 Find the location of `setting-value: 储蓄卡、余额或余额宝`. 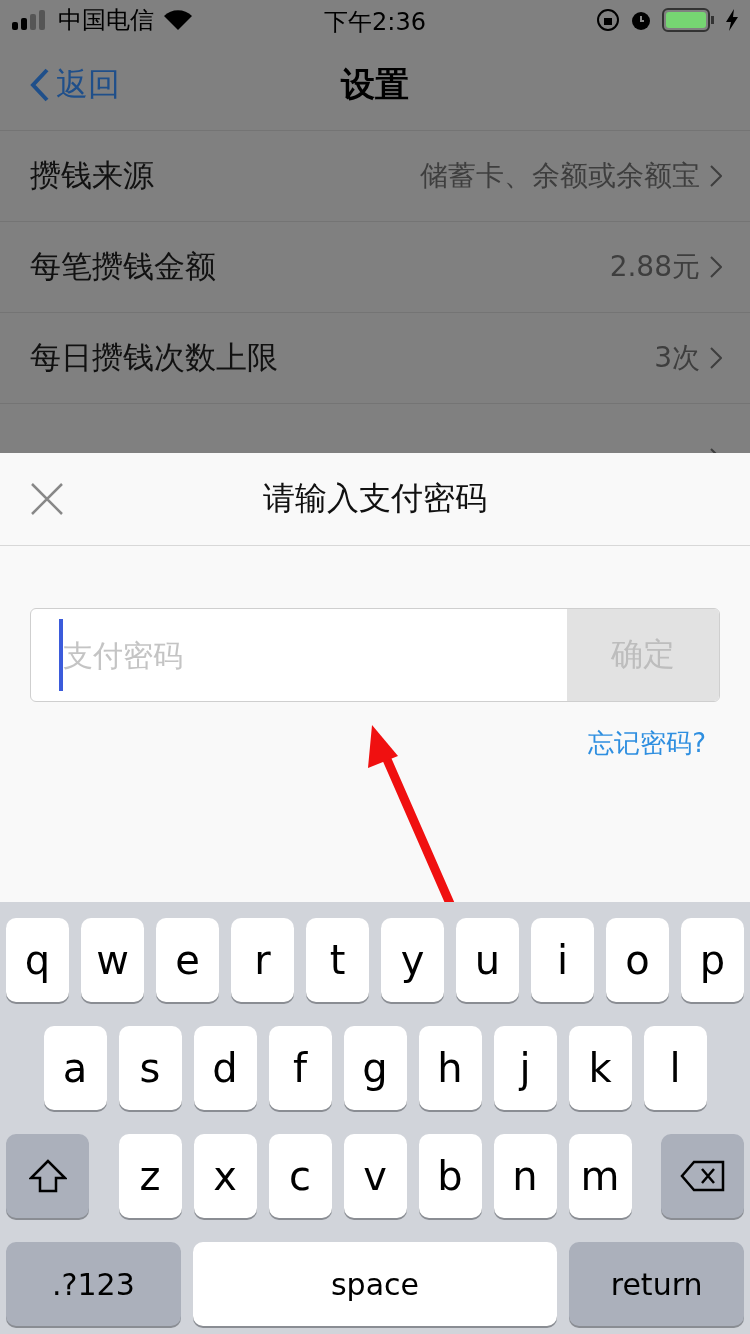

setting-value: 储蓄卡、余额或余额宝 is located at coordinates (560, 176).